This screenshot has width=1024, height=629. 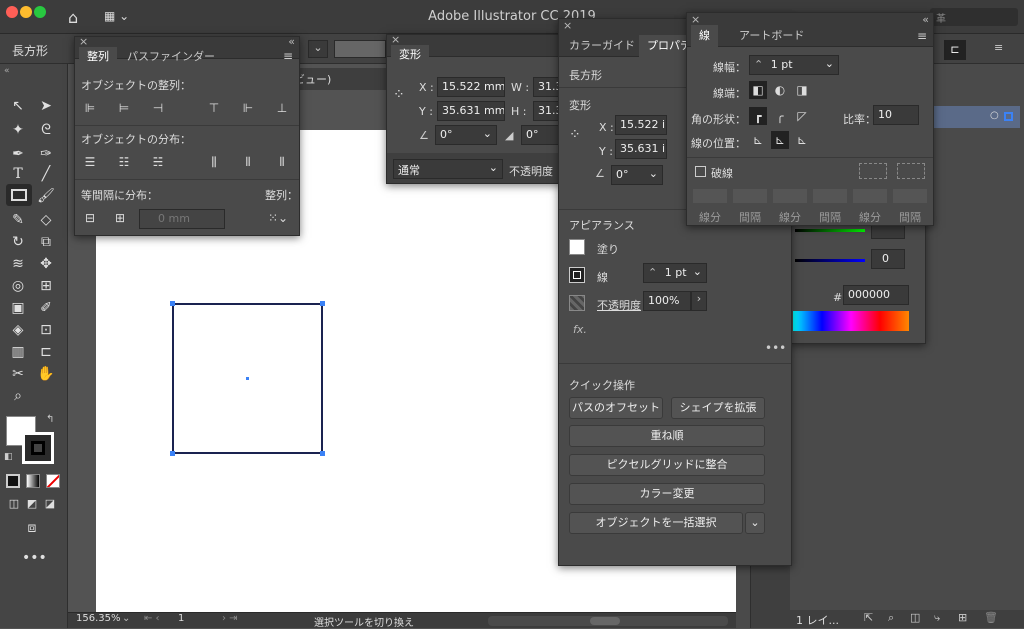 I want to click on align-v-center-icon: ⊩, so click(x=248, y=108).